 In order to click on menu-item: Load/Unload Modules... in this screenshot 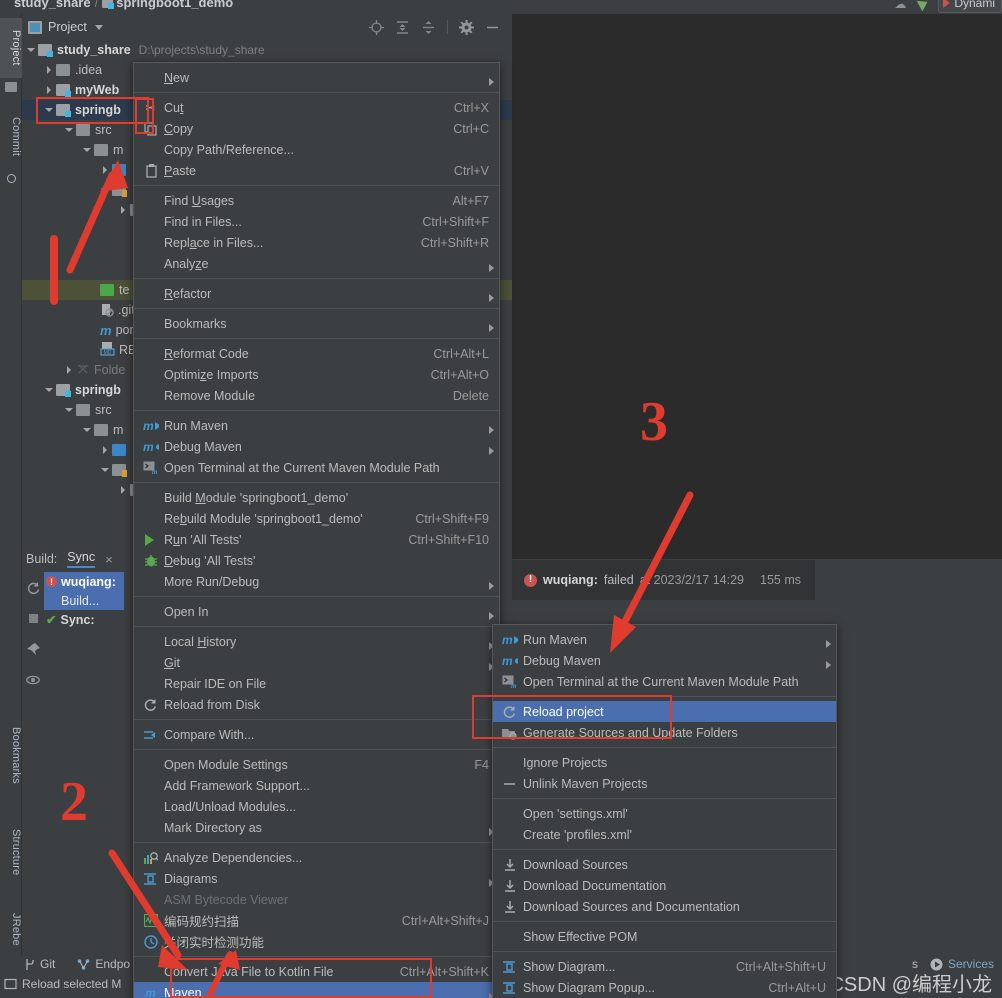, I will do `click(316, 806)`.